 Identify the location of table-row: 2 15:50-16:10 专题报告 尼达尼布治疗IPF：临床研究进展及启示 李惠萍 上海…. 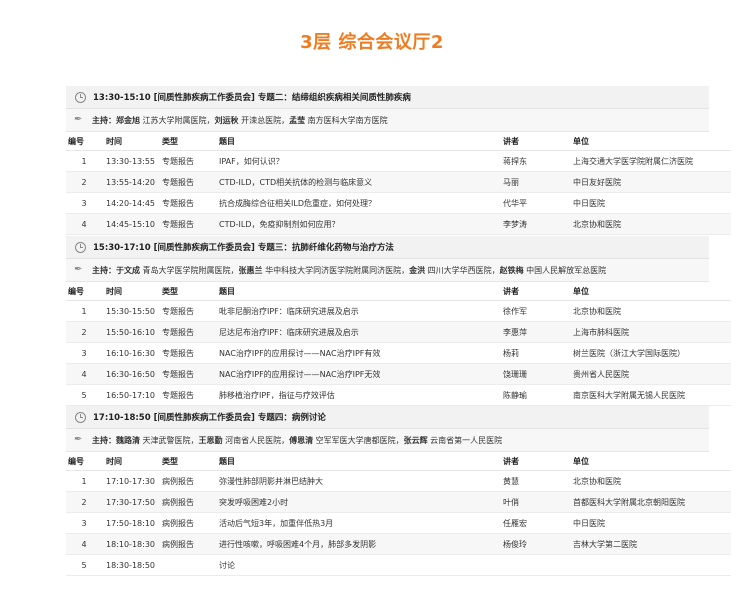
(398, 332).